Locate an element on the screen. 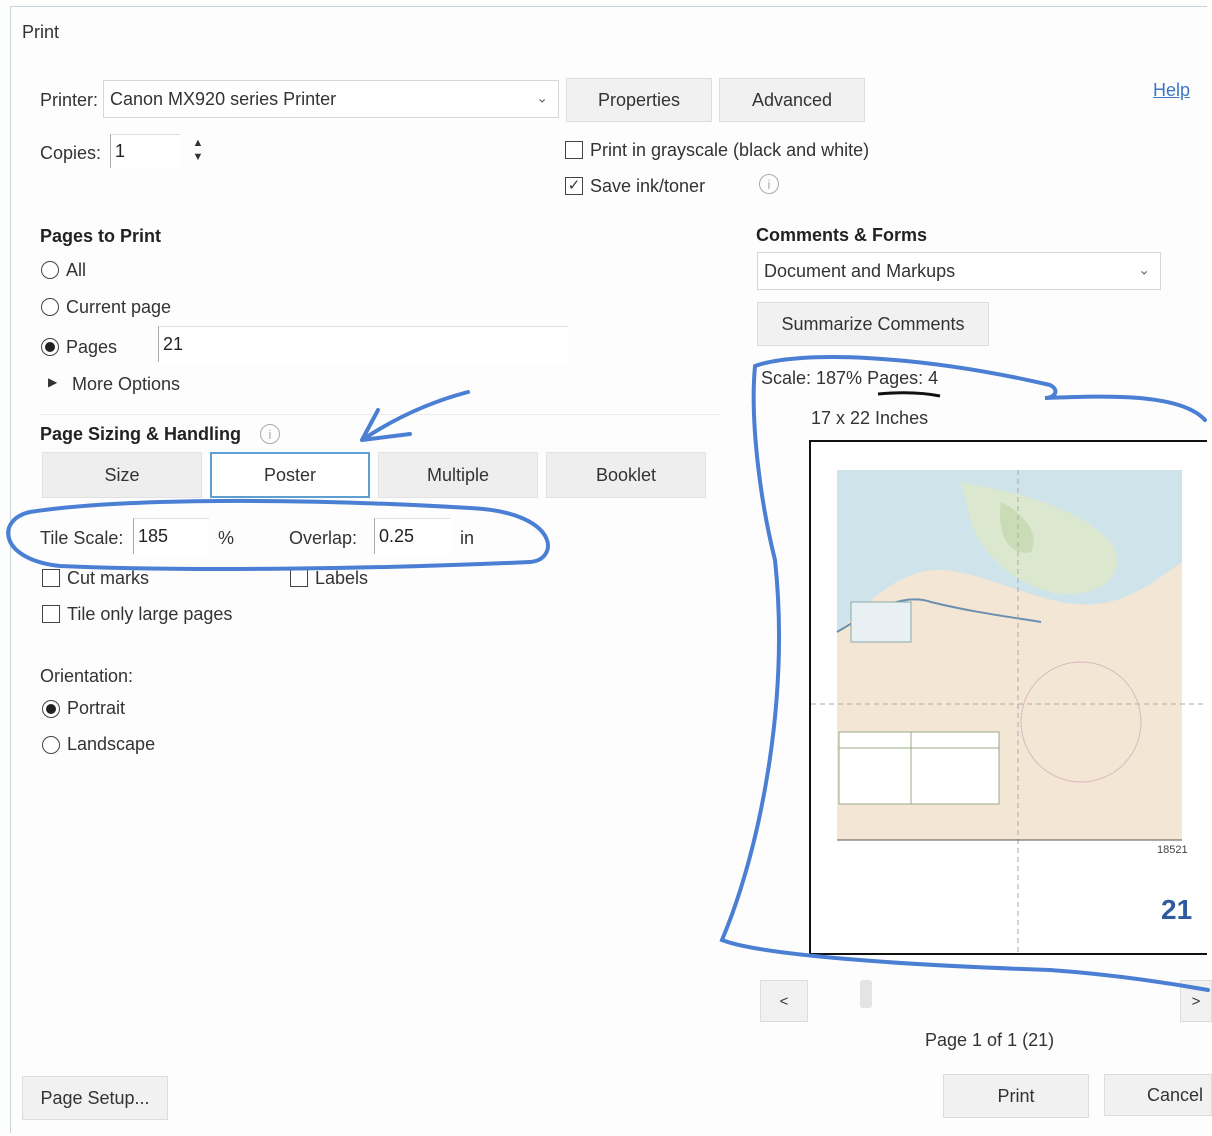  preview-size-text: 17 x 22 Inches is located at coordinates (870, 418).